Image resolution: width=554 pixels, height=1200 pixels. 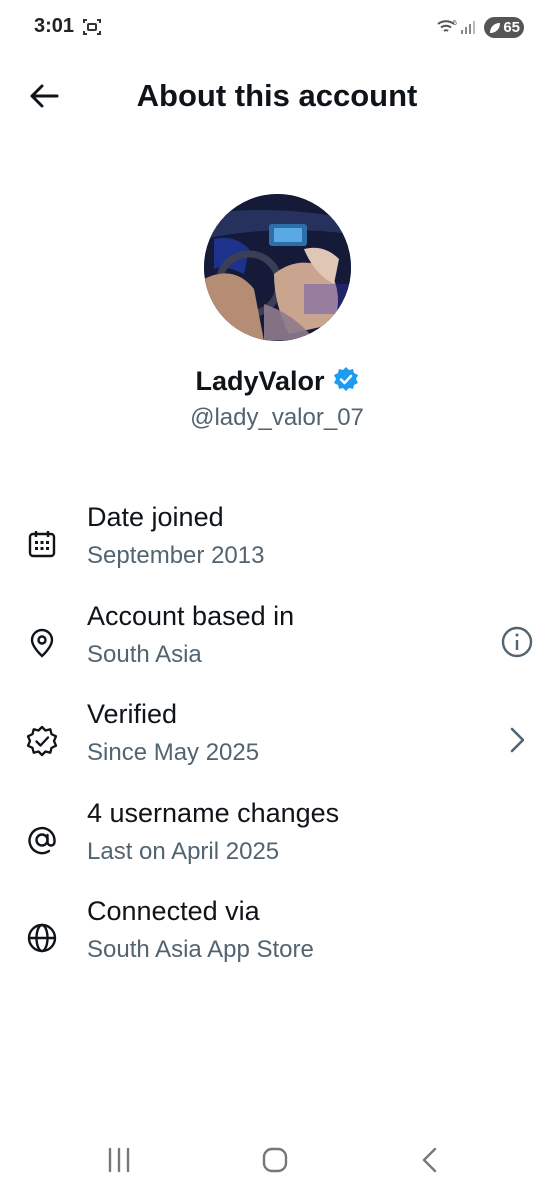 What do you see at coordinates (260, 381) in the screenshot?
I see `display-name: LadyValor` at bounding box center [260, 381].